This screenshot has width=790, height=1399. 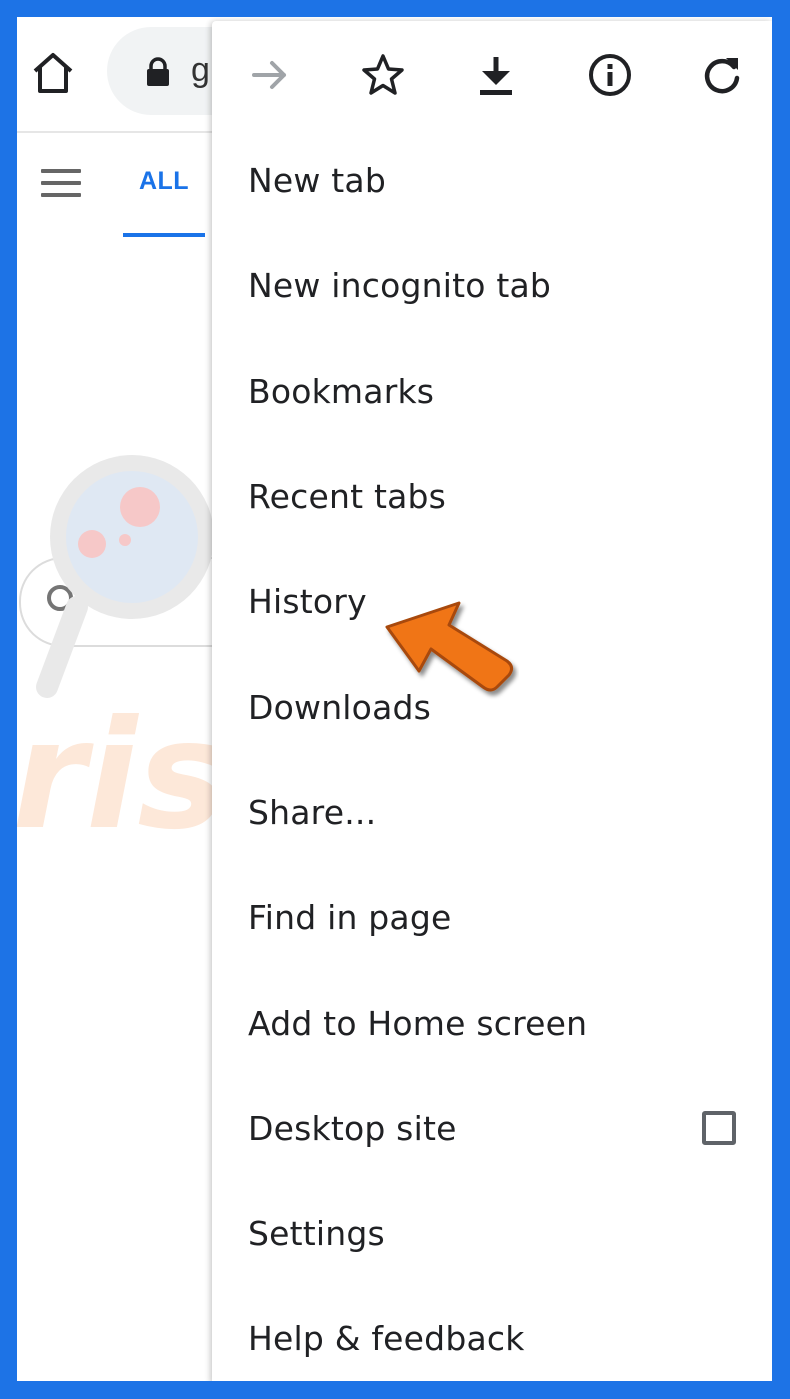 I want to click on menu-item-downloads: Downloads, so click(x=492, y=706).